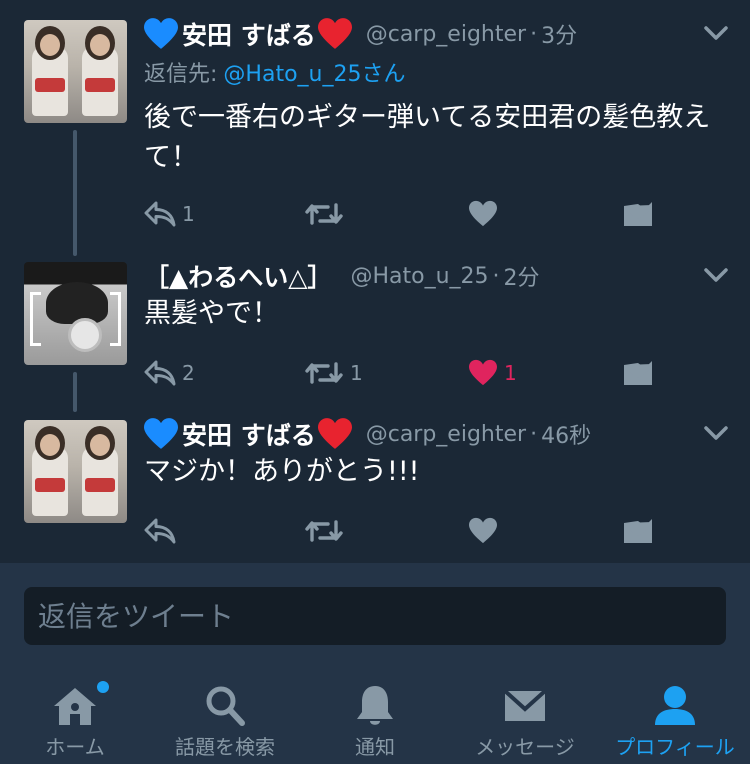 This screenshot has height=764, width=750. I want to click on reply-button: 1, so click(169, 214).